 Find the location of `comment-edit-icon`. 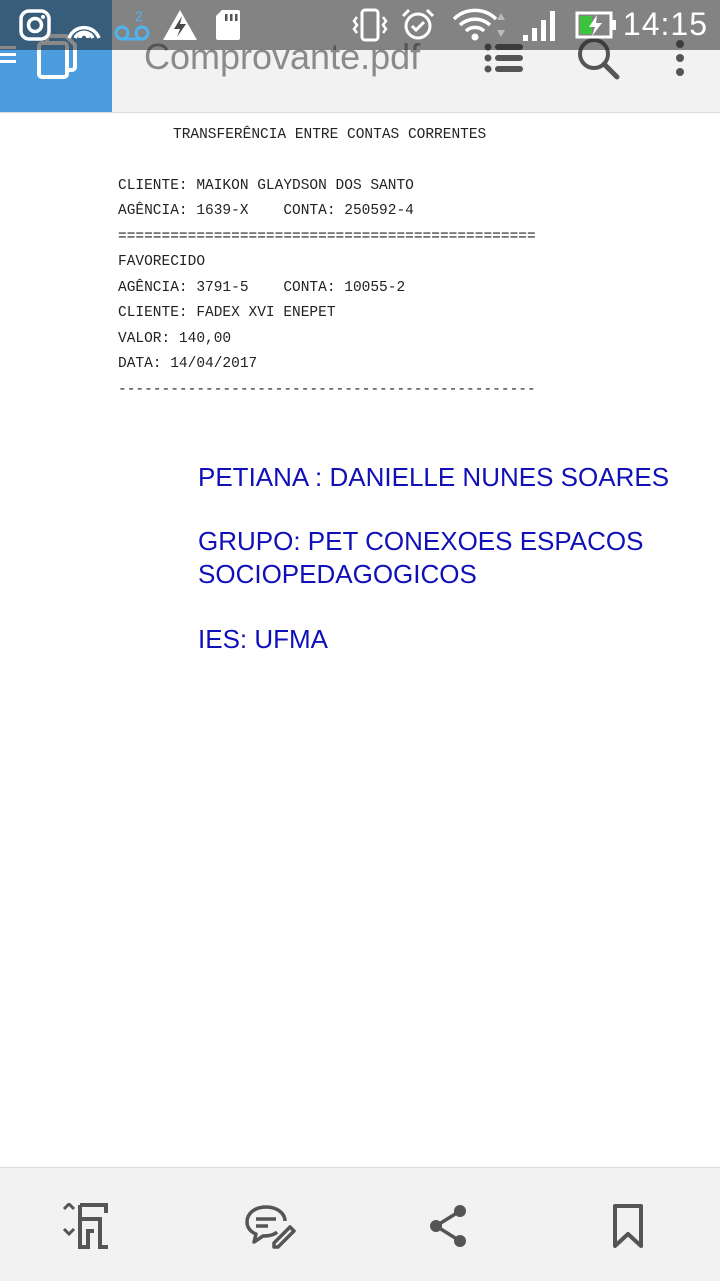

comment-edit-icon is located at coordinates (270, 1227).